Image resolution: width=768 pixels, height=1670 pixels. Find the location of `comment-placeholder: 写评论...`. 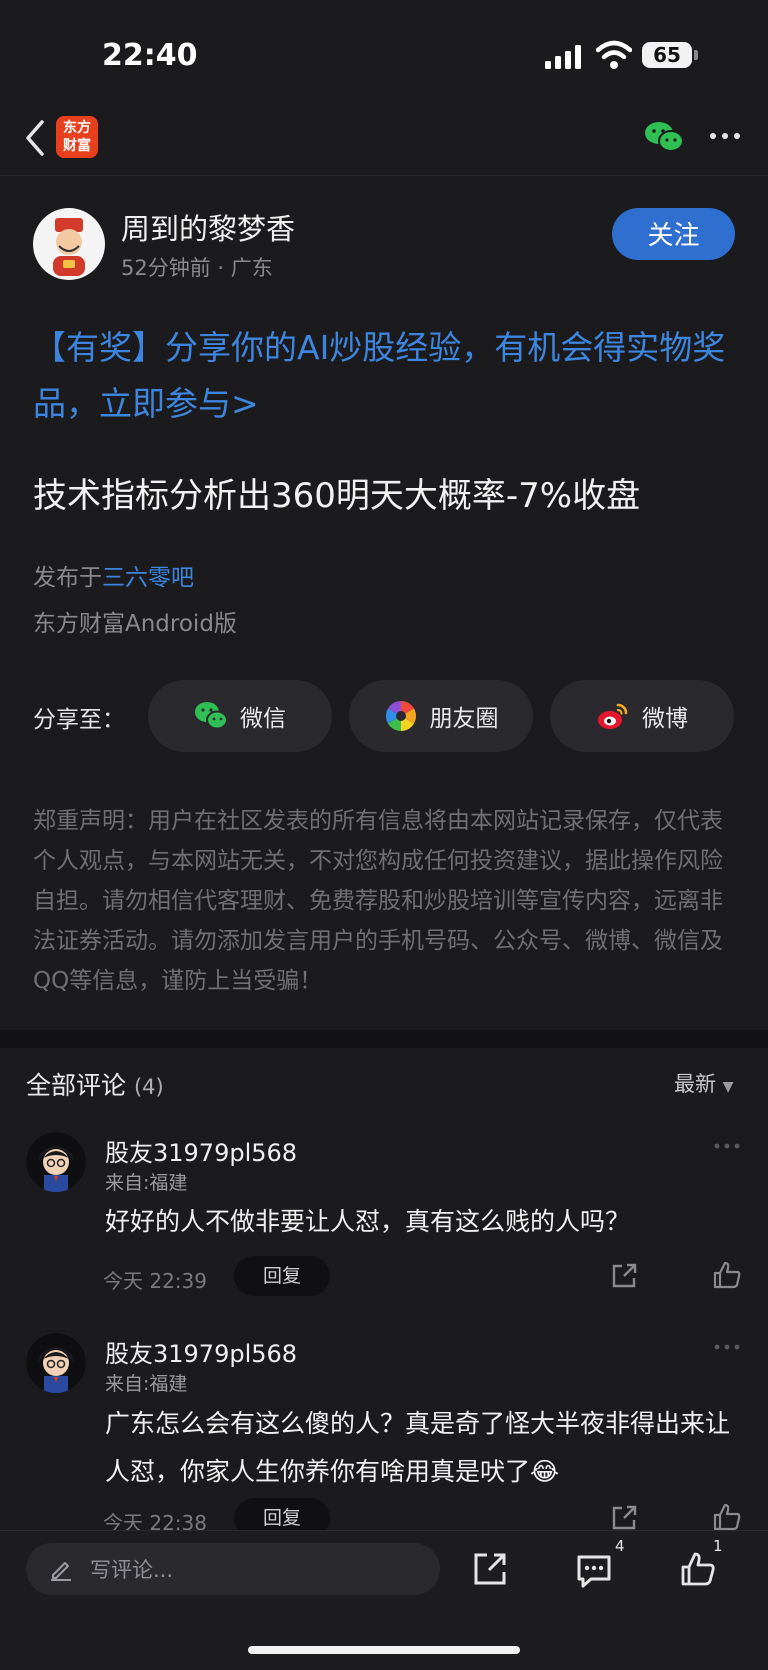

comment-placeholder: 写评论... is located at coordinates (132, 1570).